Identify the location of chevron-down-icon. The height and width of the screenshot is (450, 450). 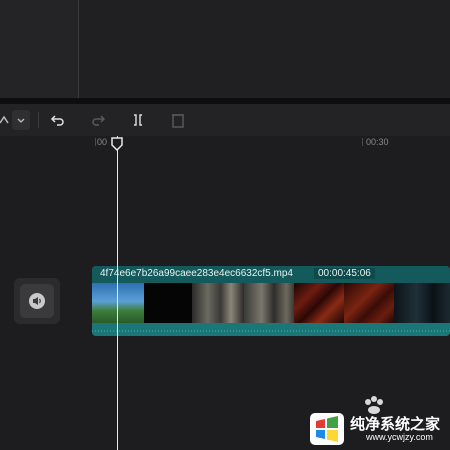
(21, 120).